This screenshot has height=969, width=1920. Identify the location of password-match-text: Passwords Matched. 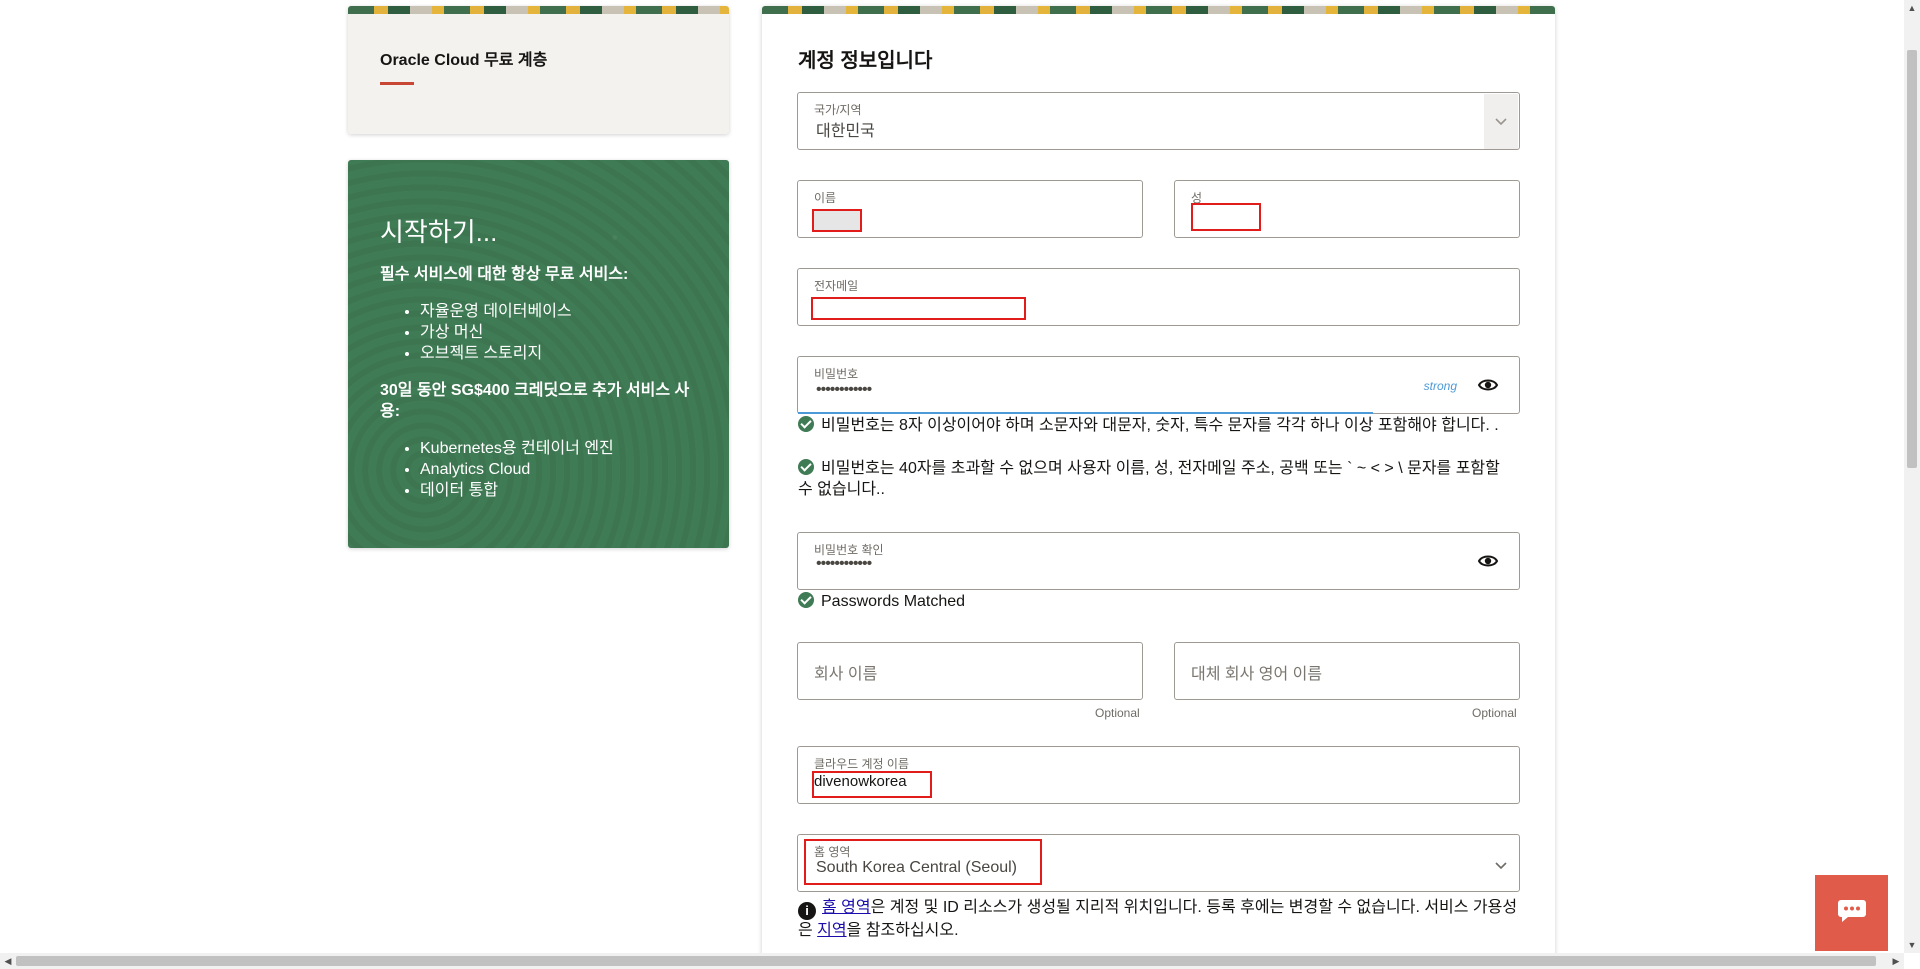
(893, 601).